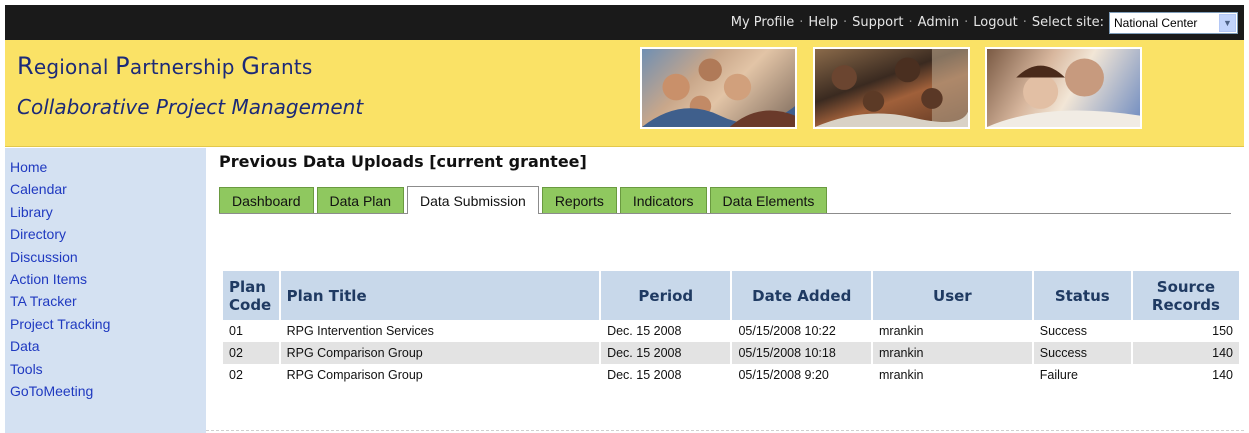  Describe the element at coordinates (74, 67) in the screenshot. I see `title-word: egional` at that location.